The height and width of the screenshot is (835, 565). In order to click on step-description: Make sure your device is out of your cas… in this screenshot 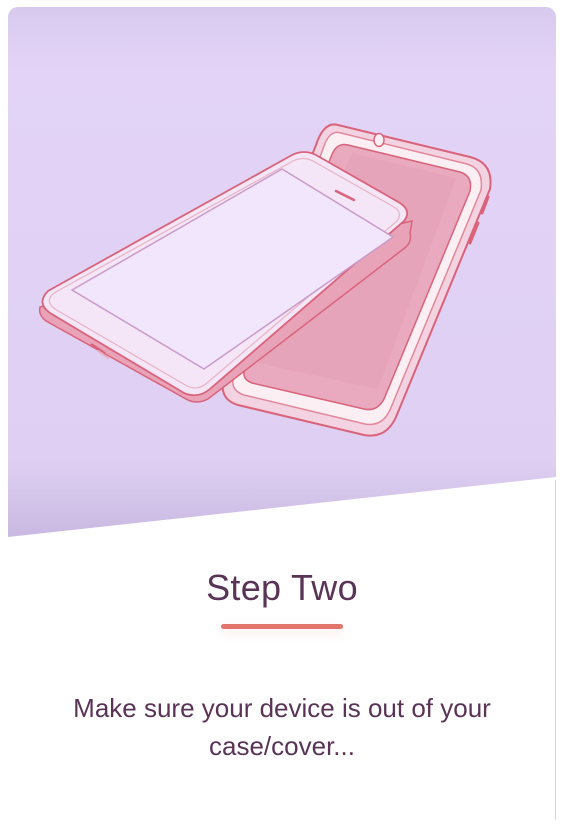, I will do `click(282, 727)`.